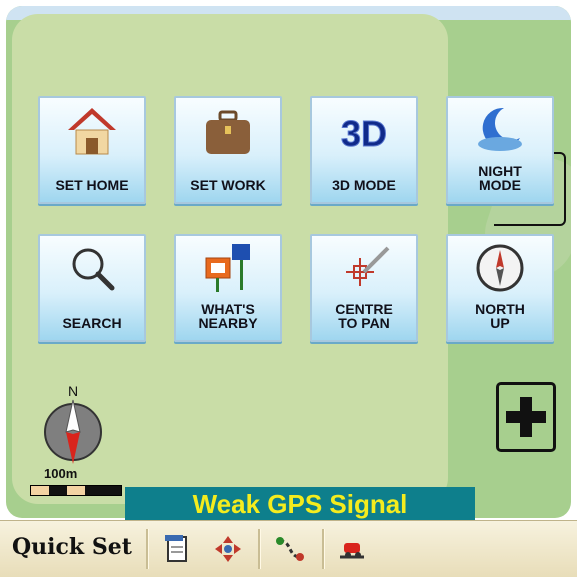 The image size is (577, 577). What do you see at coordinates (176, 549) in the screenshot?
I see `notepad-icon` at bounding box center [176, 549].